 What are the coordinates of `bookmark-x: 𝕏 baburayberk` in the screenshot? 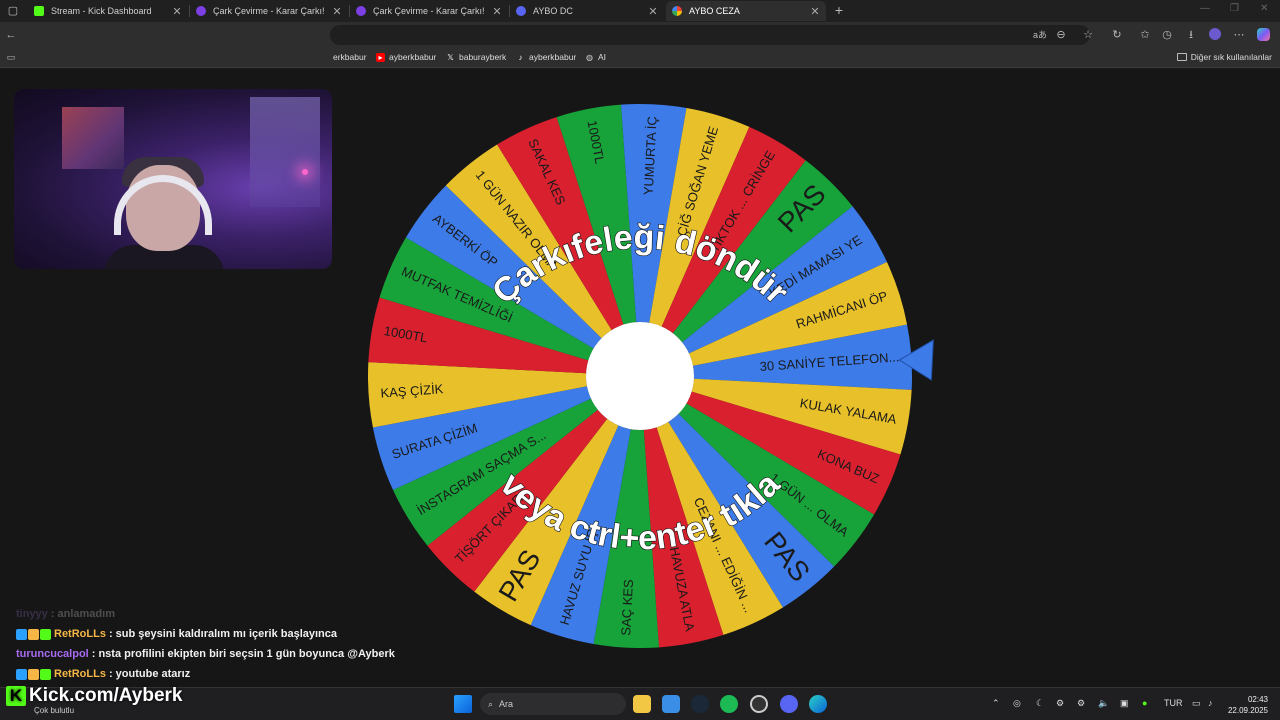 It's located at (476, 57).